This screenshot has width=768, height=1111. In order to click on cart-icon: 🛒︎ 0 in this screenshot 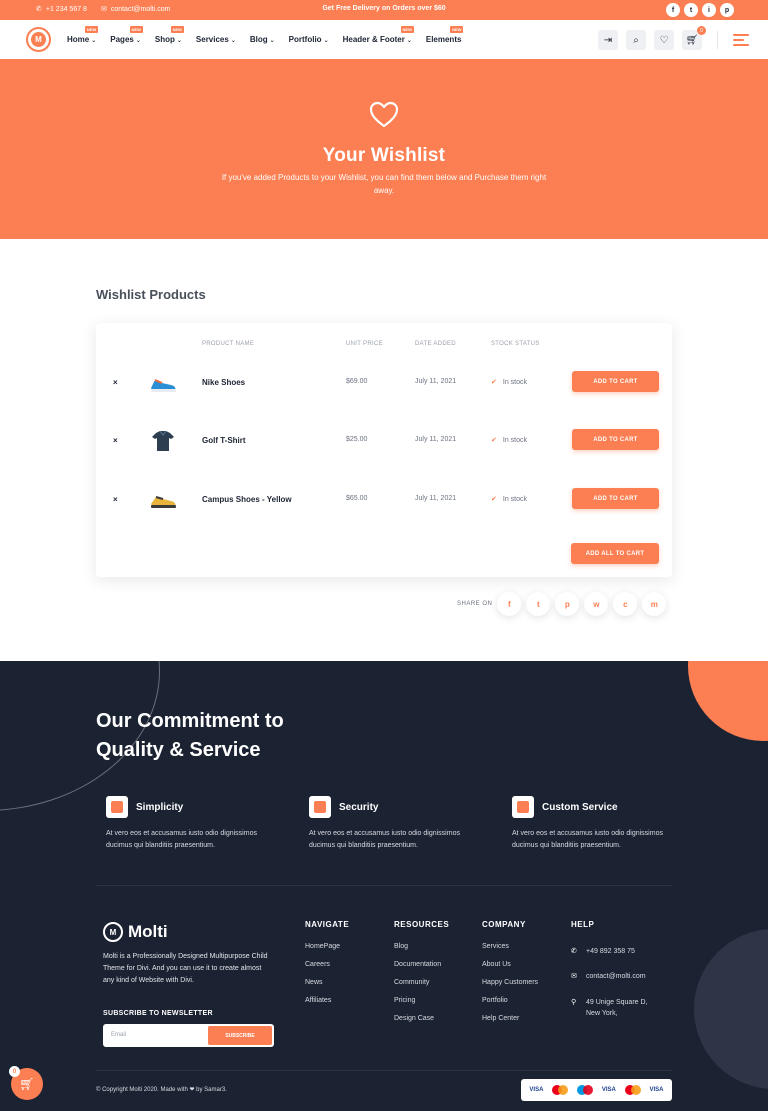, I will do `click(694, 38)`.